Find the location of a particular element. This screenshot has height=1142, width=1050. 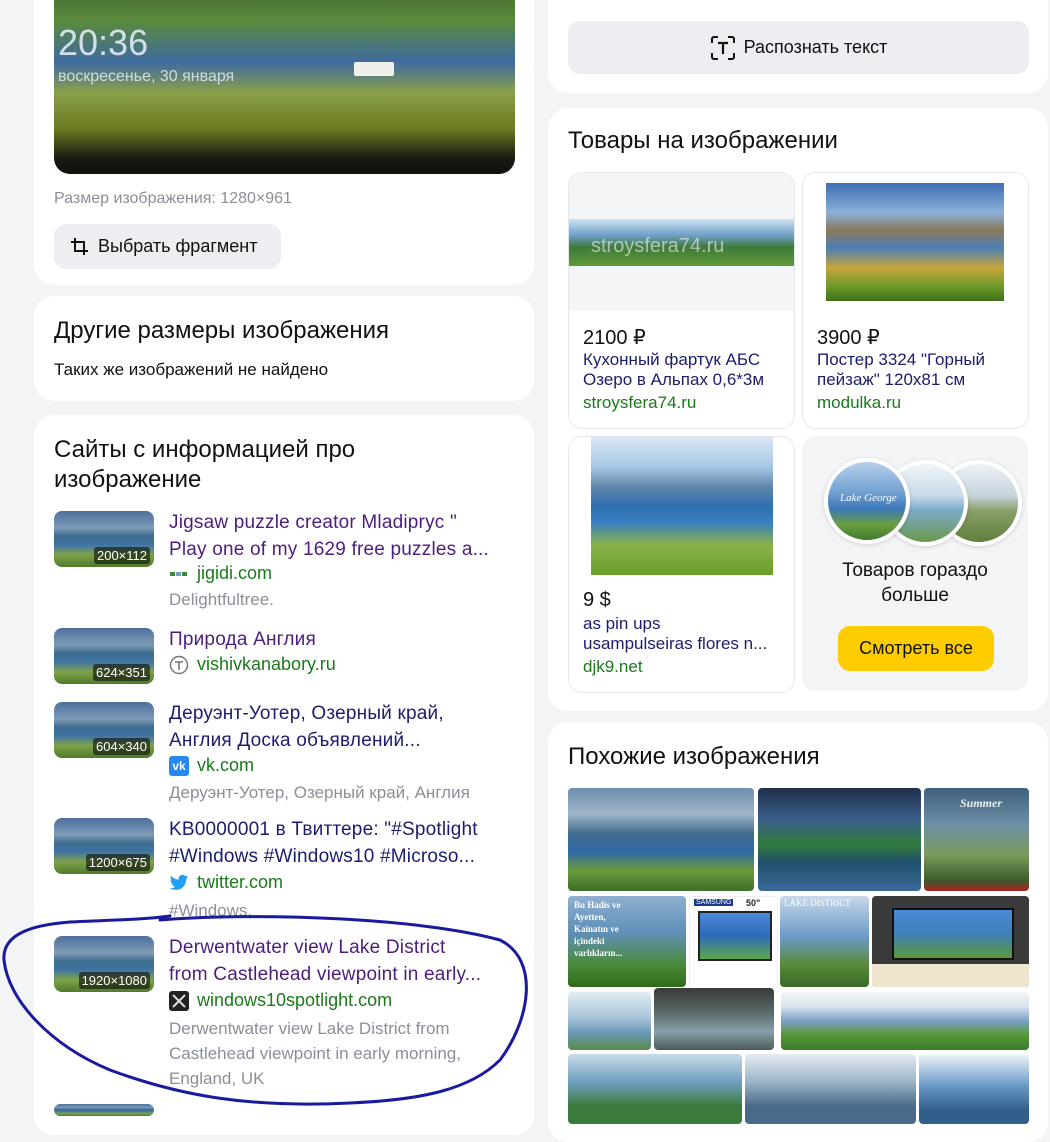

similar-image: Summer is located at coordinates (976, 839).